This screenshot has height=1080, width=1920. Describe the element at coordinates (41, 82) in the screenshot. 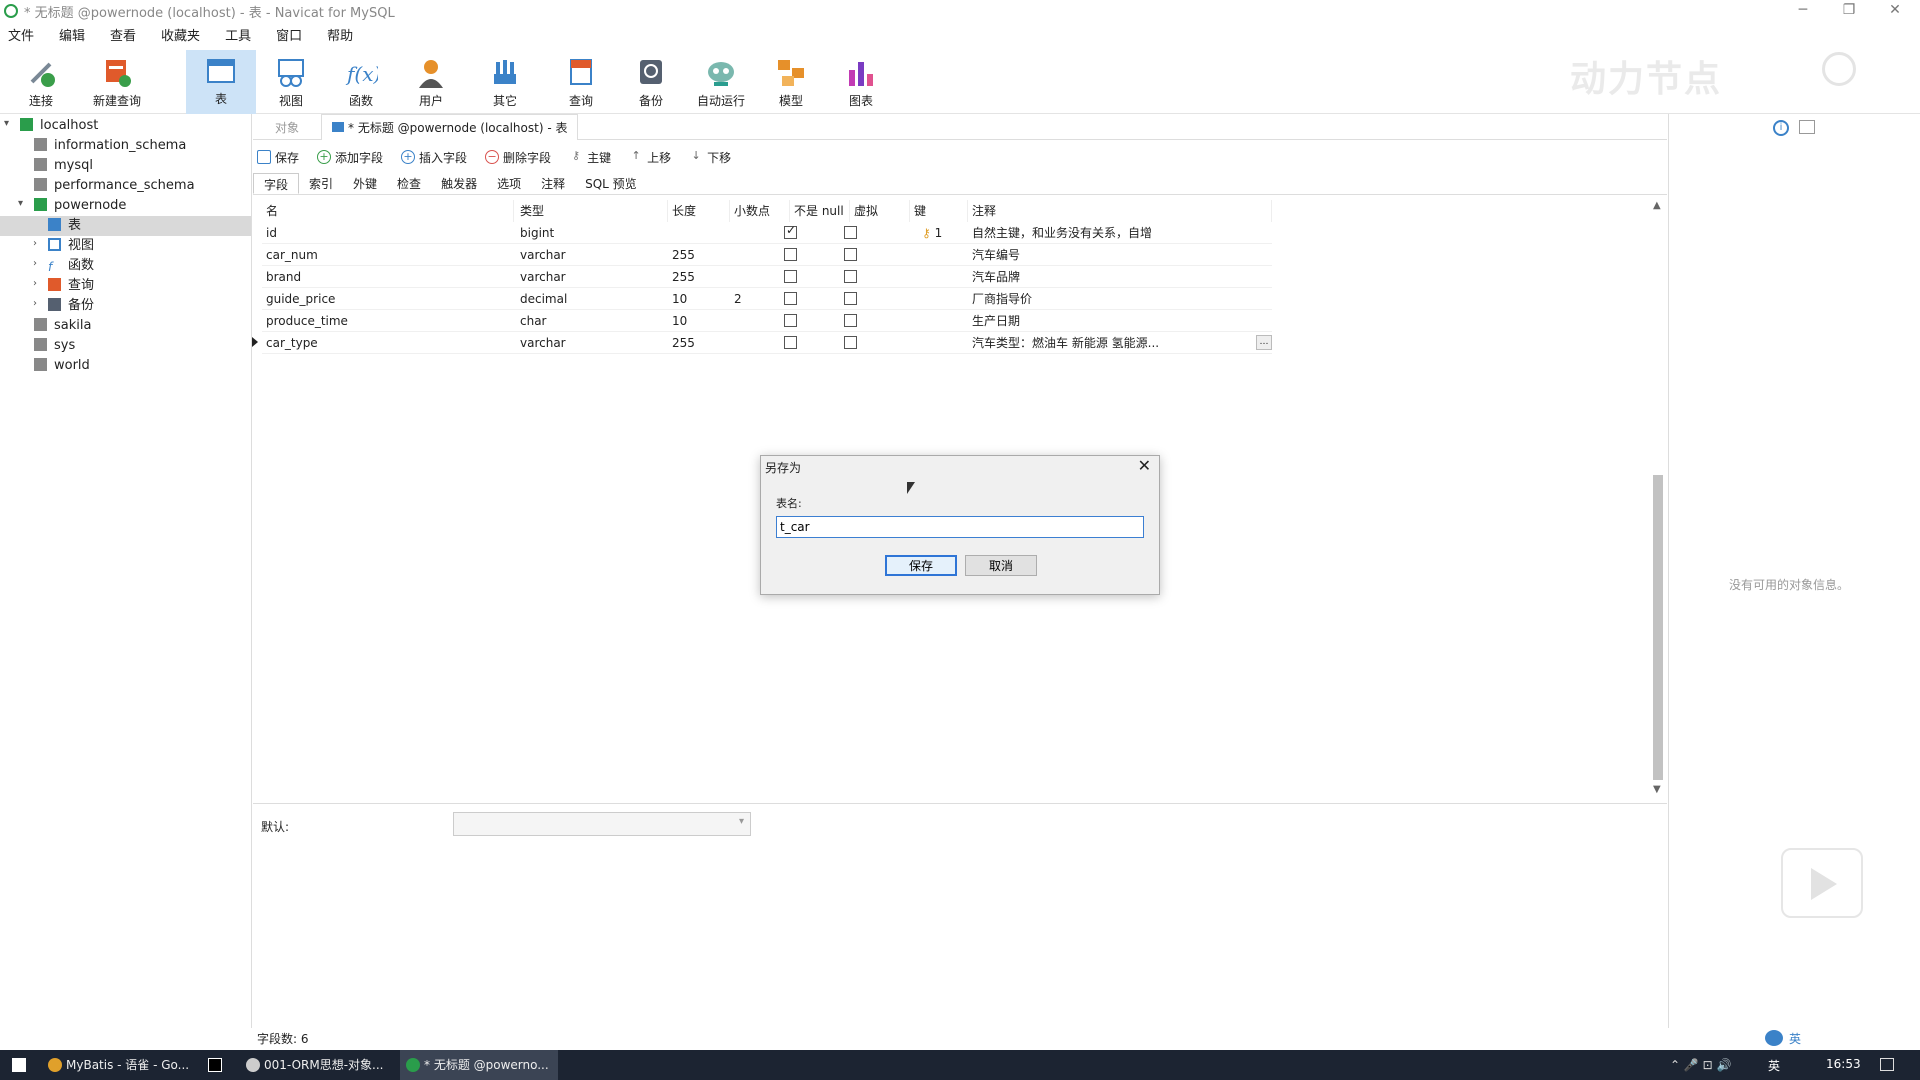

I see `toolbar-connect-button: 连接` at that location.